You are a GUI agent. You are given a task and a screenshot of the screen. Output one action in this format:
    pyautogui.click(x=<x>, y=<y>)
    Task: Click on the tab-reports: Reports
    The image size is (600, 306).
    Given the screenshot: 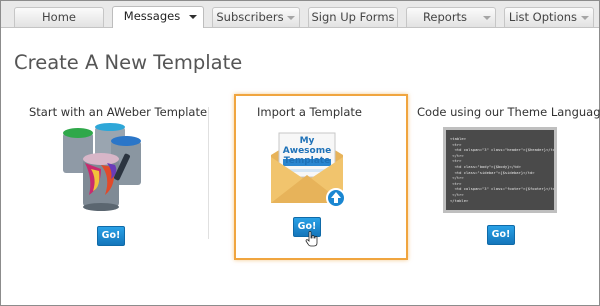 What is the action you would take?
    pyautogui.click(x=451, y=17)
    